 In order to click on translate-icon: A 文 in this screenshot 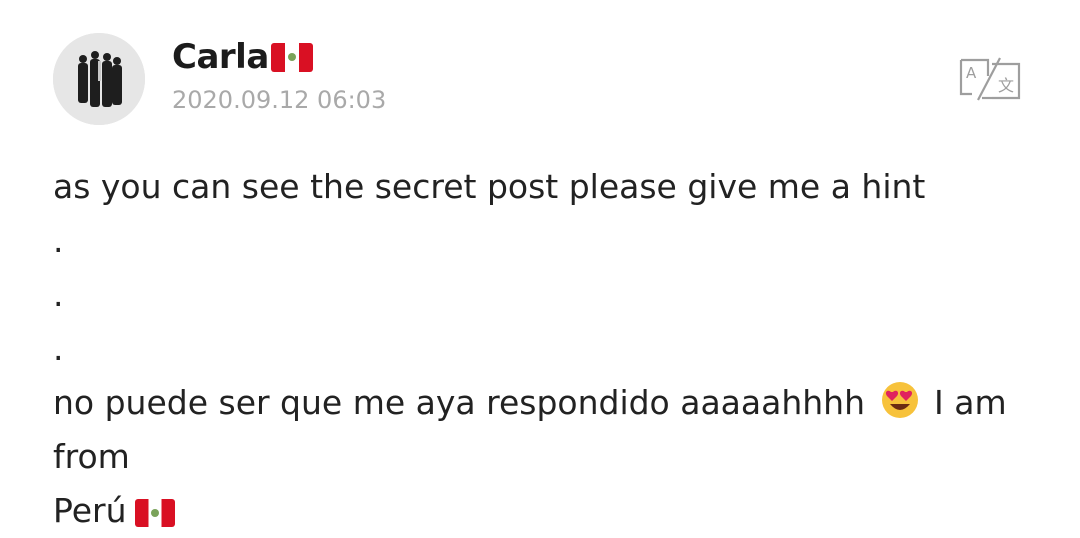, I will do `click(990, 79)`.